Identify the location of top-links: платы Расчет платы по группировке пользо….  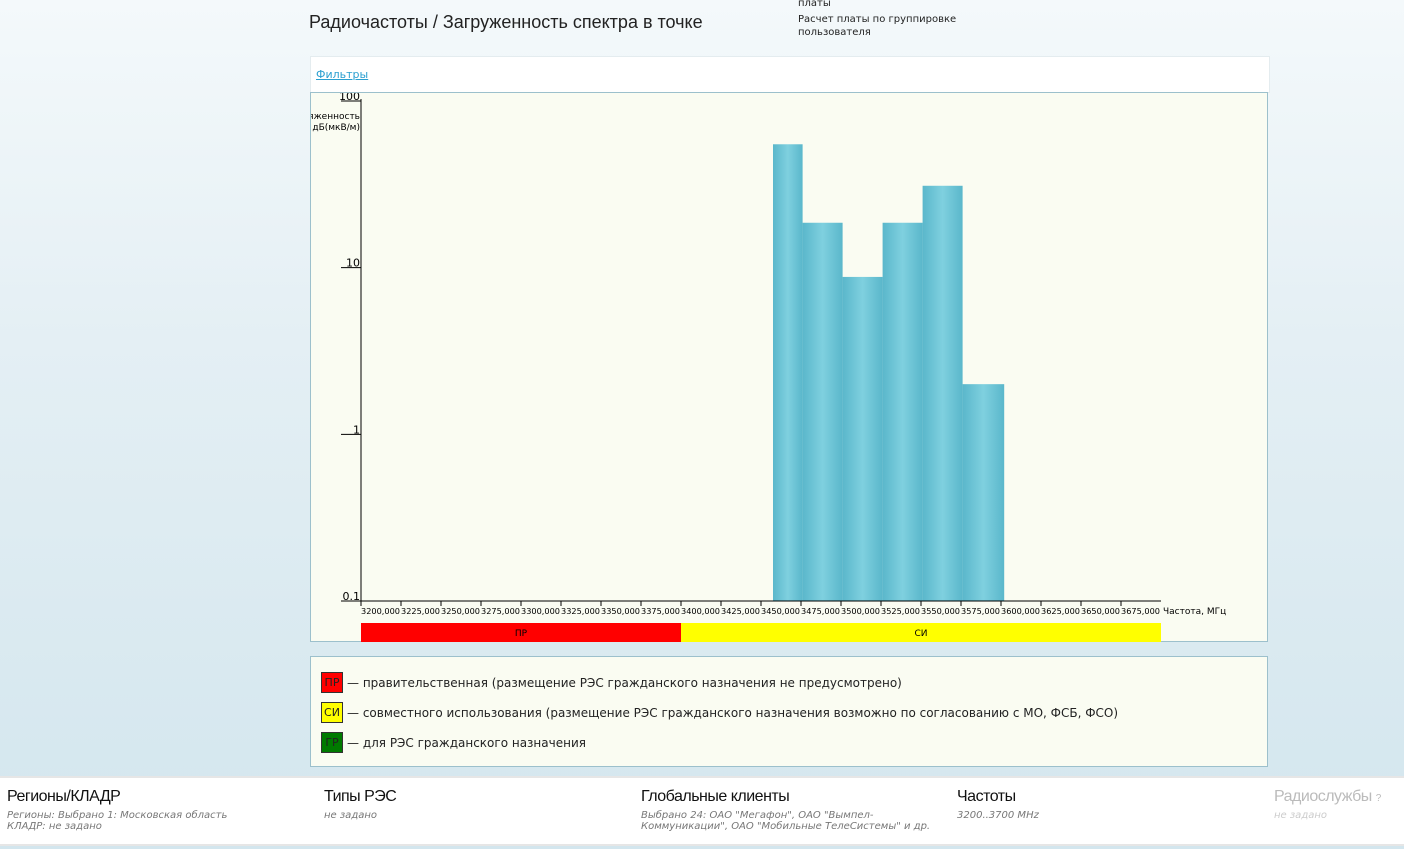
(883, 21).